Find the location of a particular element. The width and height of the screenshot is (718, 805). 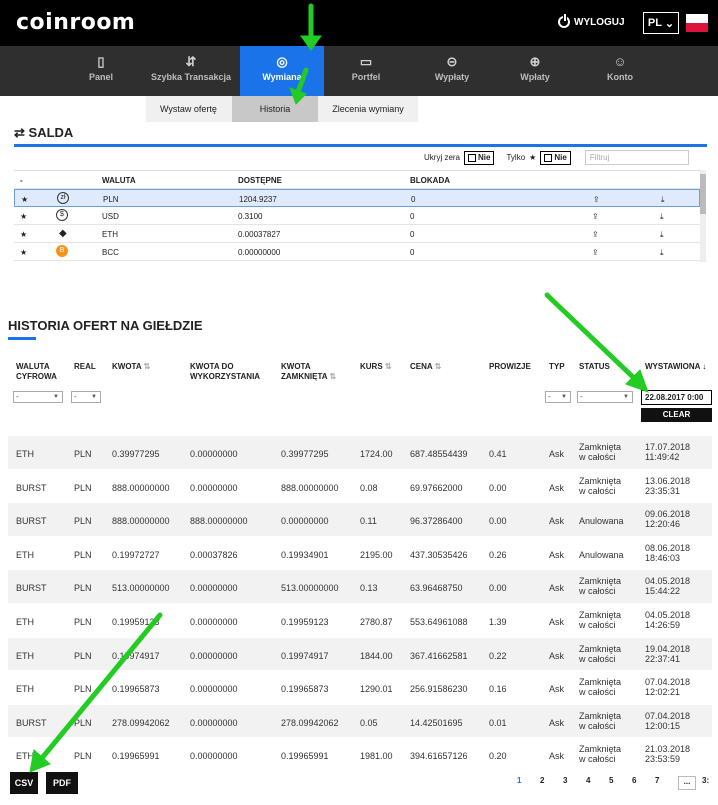

cell-price: 96.37286400 is located at coordinates (436, 521).